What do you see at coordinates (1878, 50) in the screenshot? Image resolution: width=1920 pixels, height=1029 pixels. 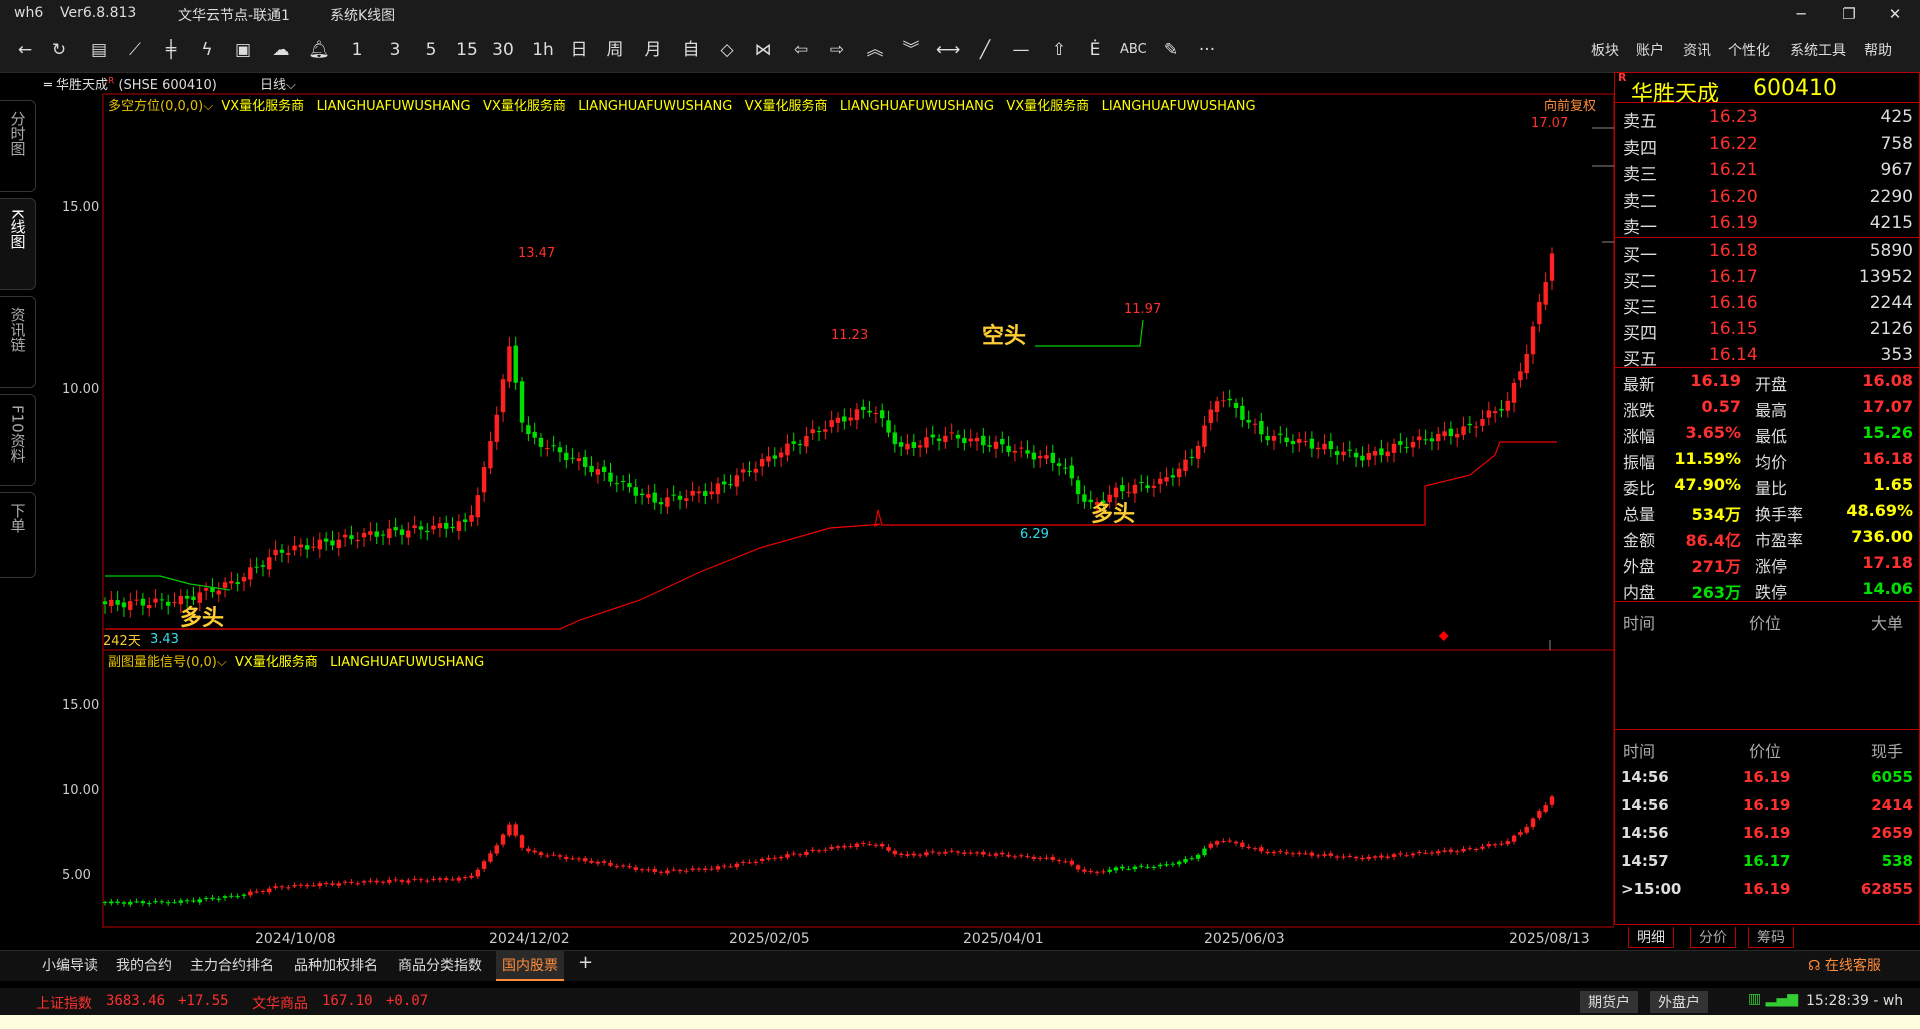 I see `menu-help: 帮助` at bounding box center [1878, 50].